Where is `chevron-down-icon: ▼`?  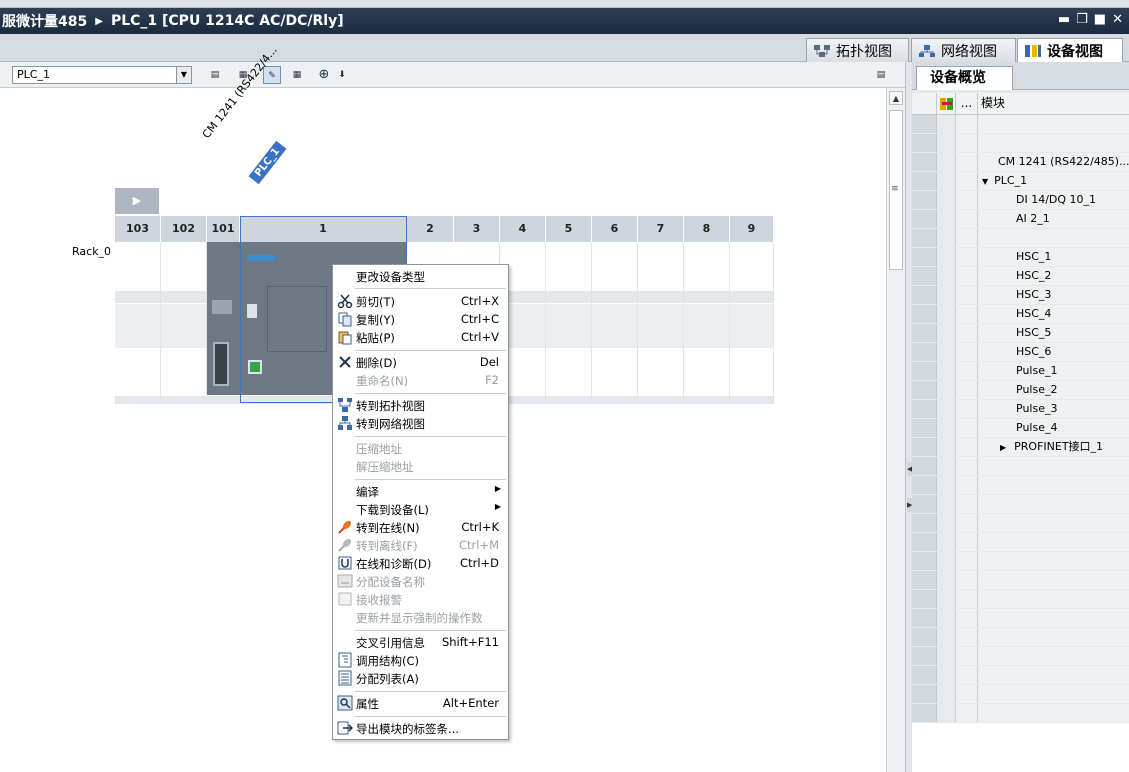
chevron-down-icon: ▼ is located at coordinates (183, 75).